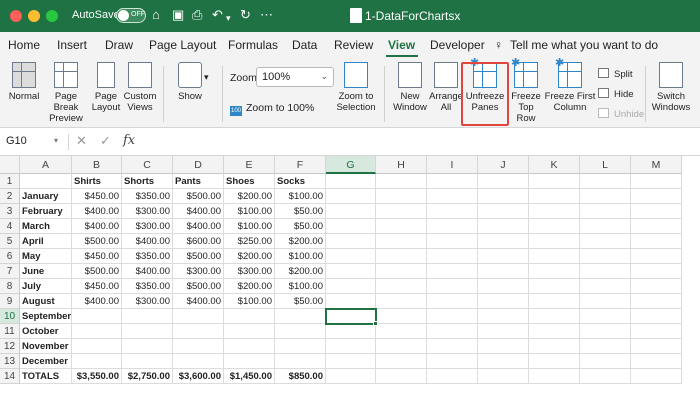 The image size is (700, 400). What do you see at coordinates (503, 331) in the screenshot?
I see `cell-j11` at bounding box center [503, 331].